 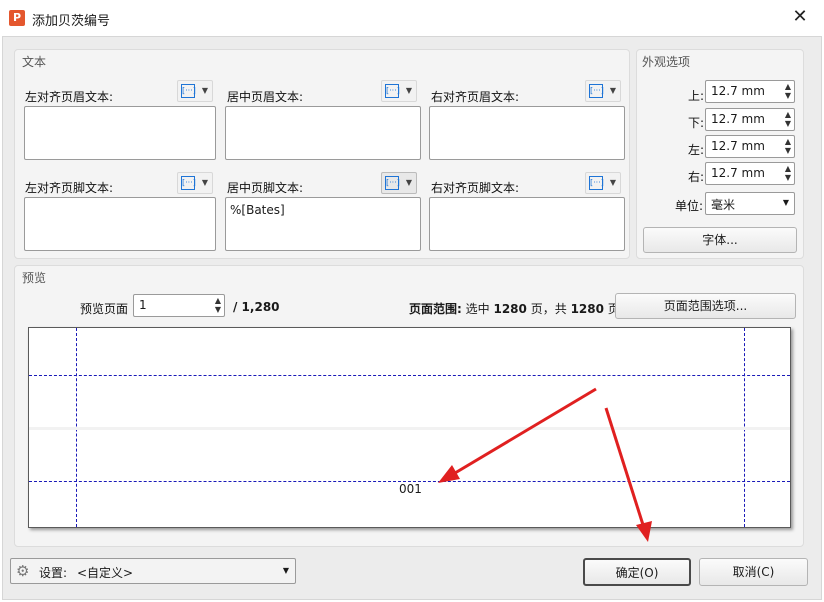 I want to click on annotation-arrows, so click(x=545, y=464).